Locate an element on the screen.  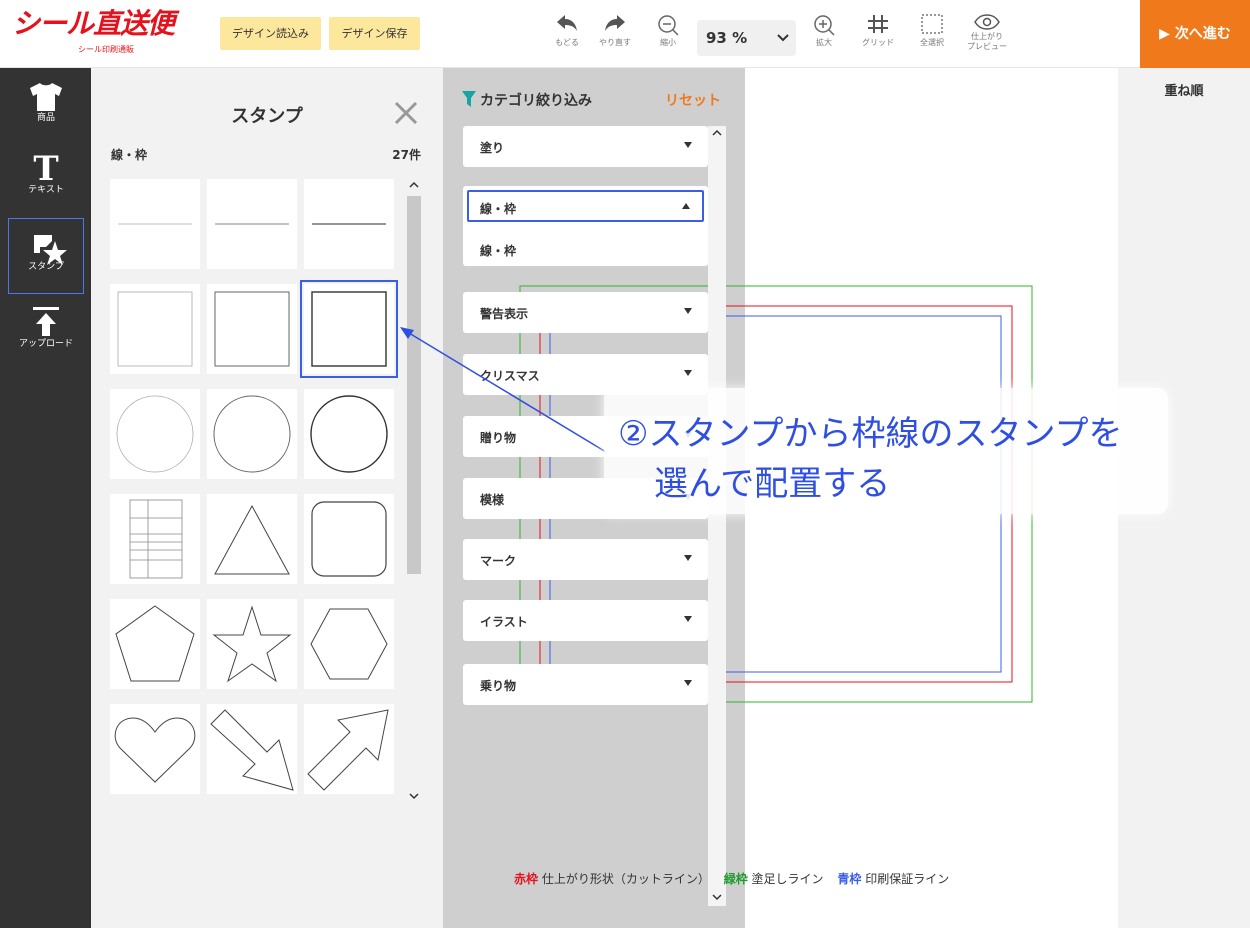
svg-text: T is located at coordinates (45, 167).